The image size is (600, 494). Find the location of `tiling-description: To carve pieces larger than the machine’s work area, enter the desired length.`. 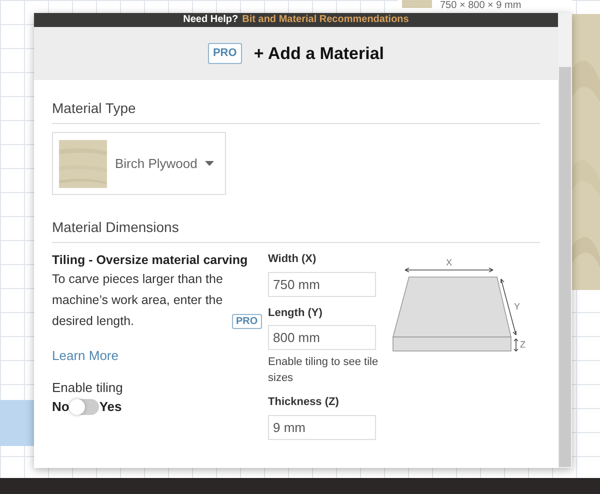

tiling-description: To carve pieces larger than the machine’s work area, enter the desired length. is located at coordinates (138, 300).